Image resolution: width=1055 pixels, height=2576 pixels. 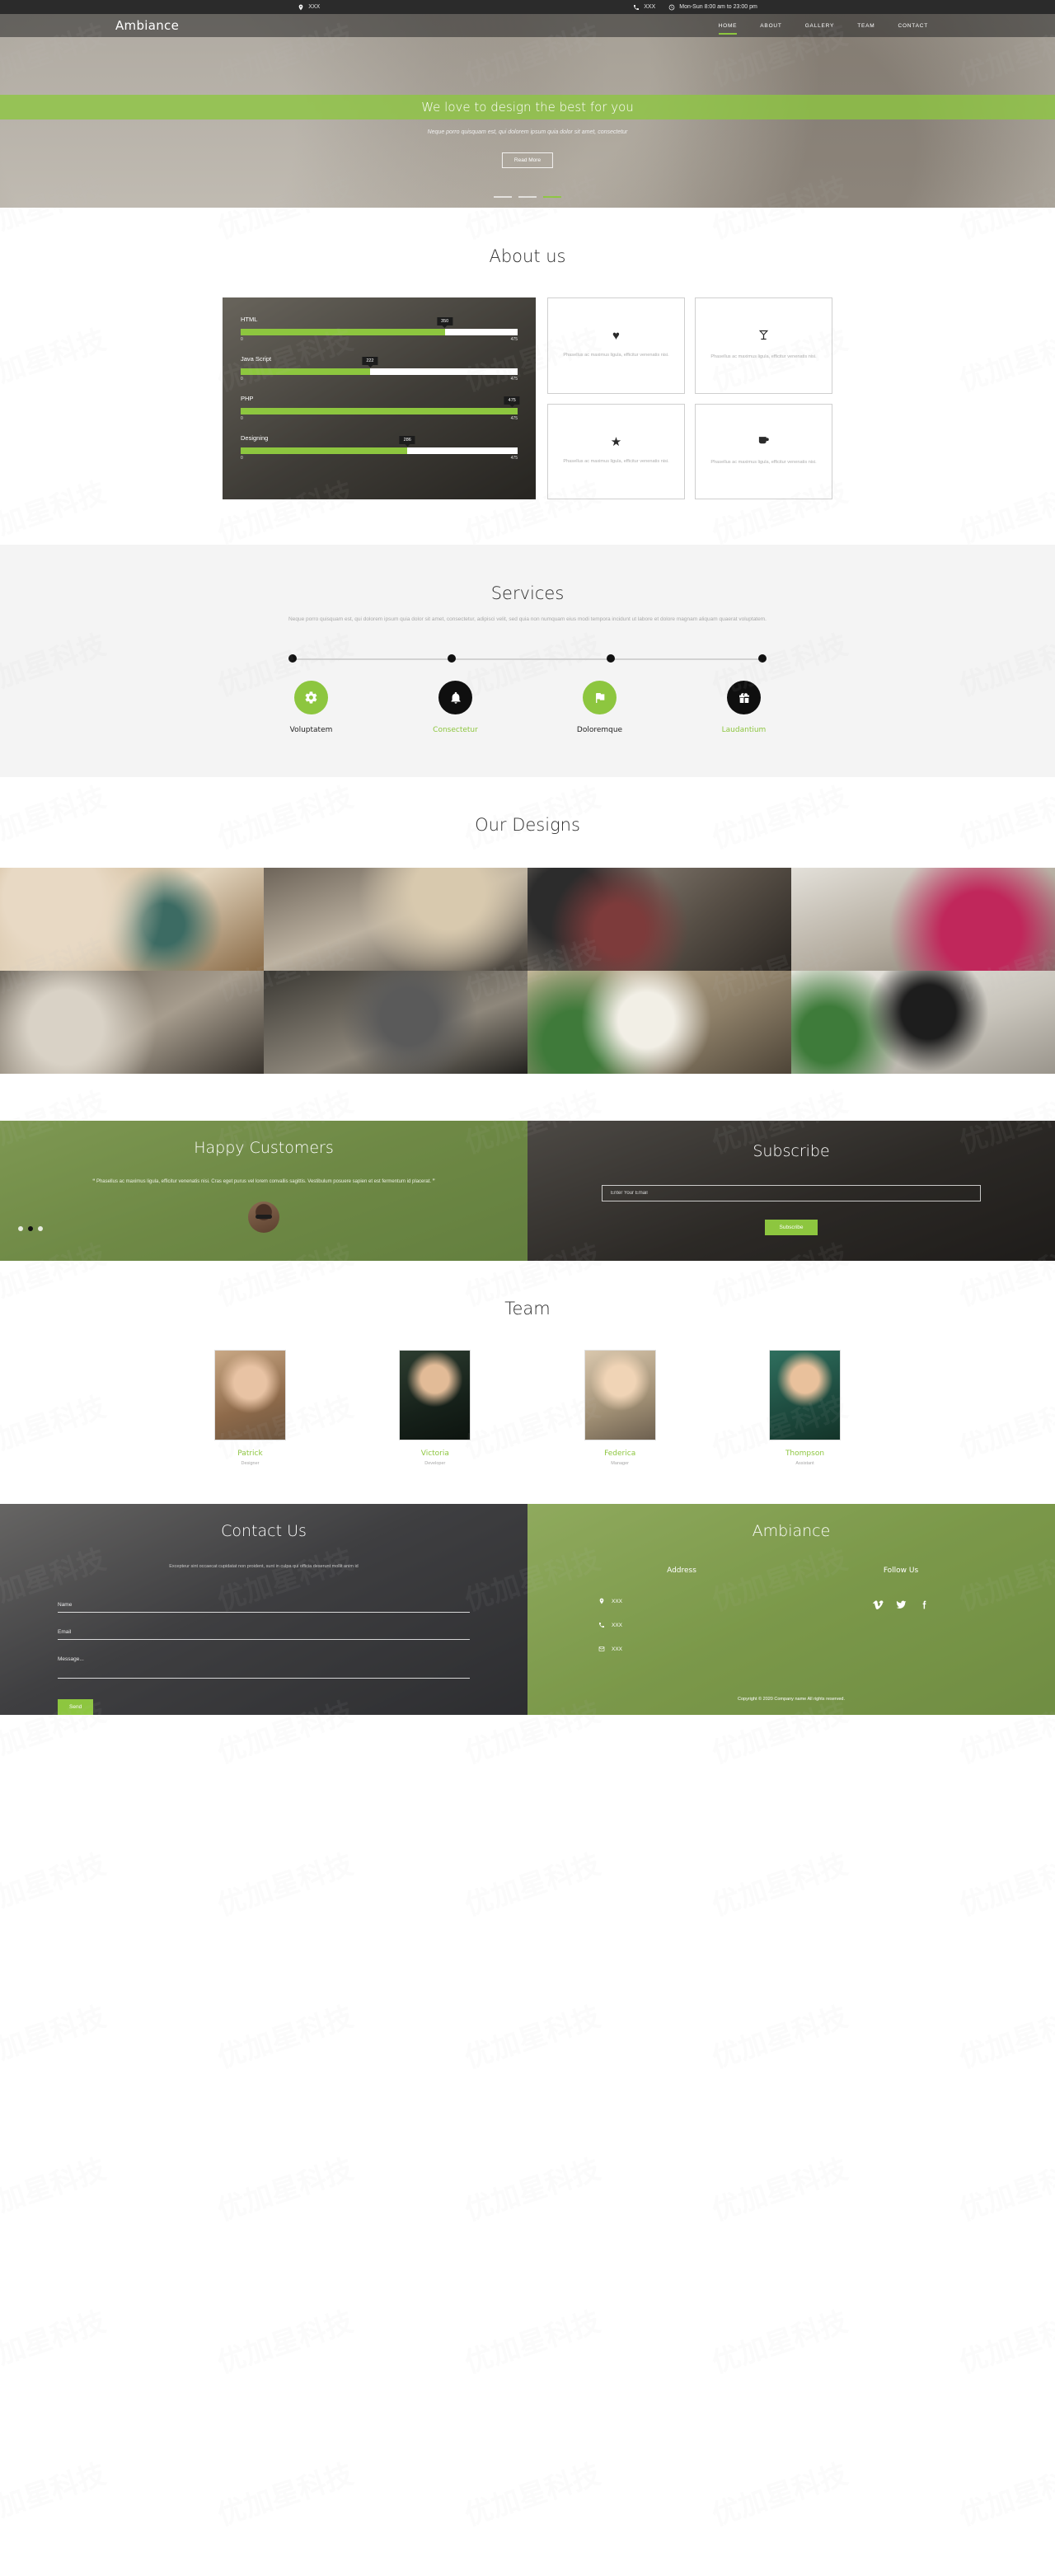 What do you see at coordinates (455, 707) in the screenshot?
I see `service-item-consectetur: Consectetur` at bounding box center [455, 707].